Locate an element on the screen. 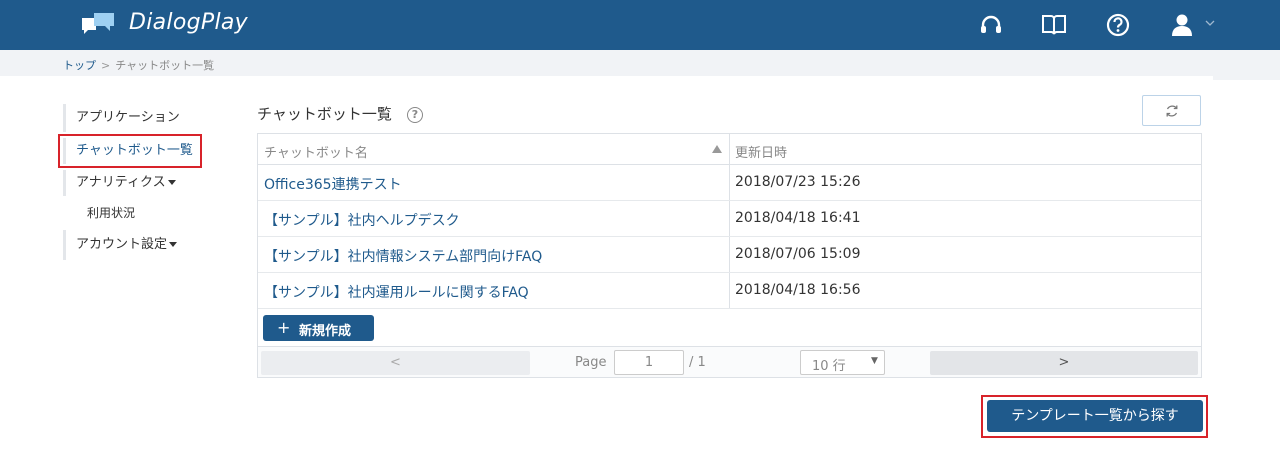 The image size is (1280, 450). rows-per-page-value: 10 行 is located at coordinates (829, 366).